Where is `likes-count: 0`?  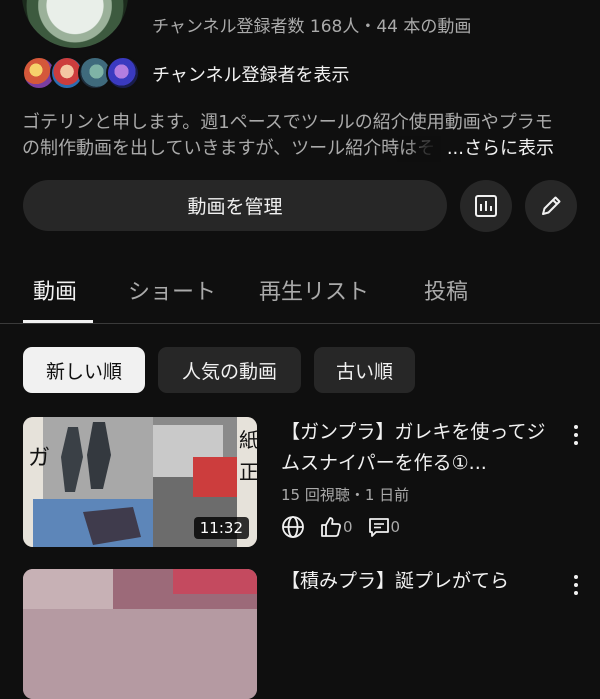
likes-count: 0 is located at coordinates (348, 527).